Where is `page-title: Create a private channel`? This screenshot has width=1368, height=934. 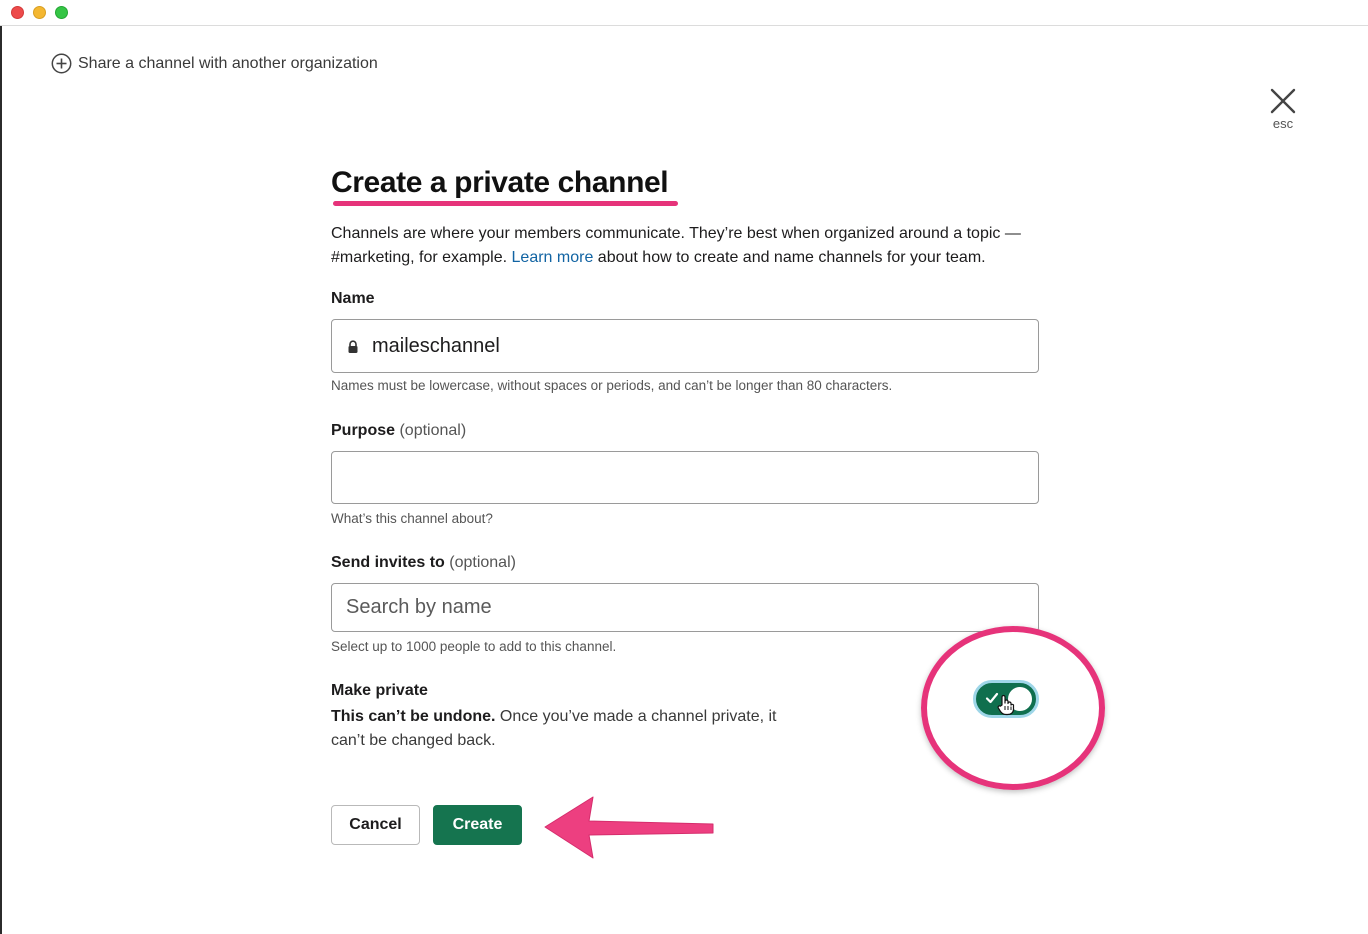 page-title: Create a private channel is located at coordinates (500, 182).